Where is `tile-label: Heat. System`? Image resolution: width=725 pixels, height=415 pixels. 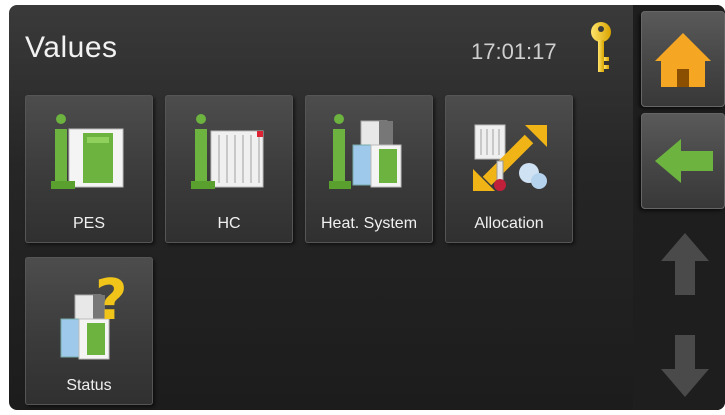
tile-label: Heat. System is located at coordinates (369, 223).